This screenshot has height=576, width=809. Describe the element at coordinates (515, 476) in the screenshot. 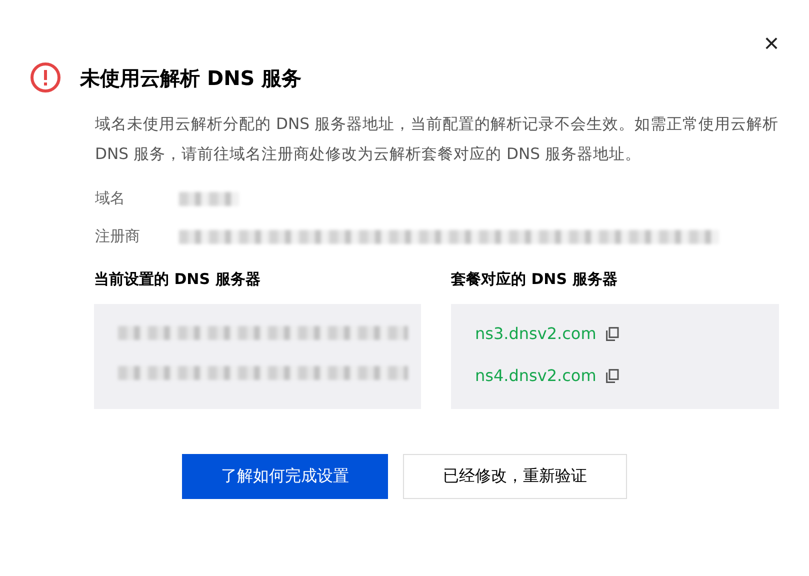

I see `verify-button: 已经修改，重新验证` at that location.